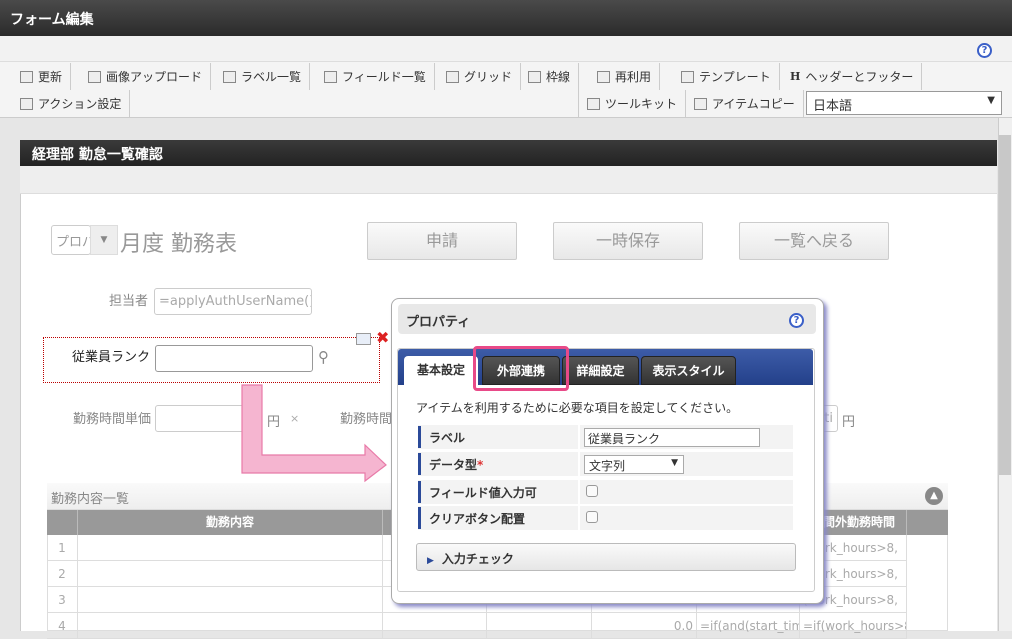 This screenshot has height=639, width=1012. Describe the element at coordinates (496, 518) in the screenshot. I see `prop-label: クリアボタン配置` at that location.